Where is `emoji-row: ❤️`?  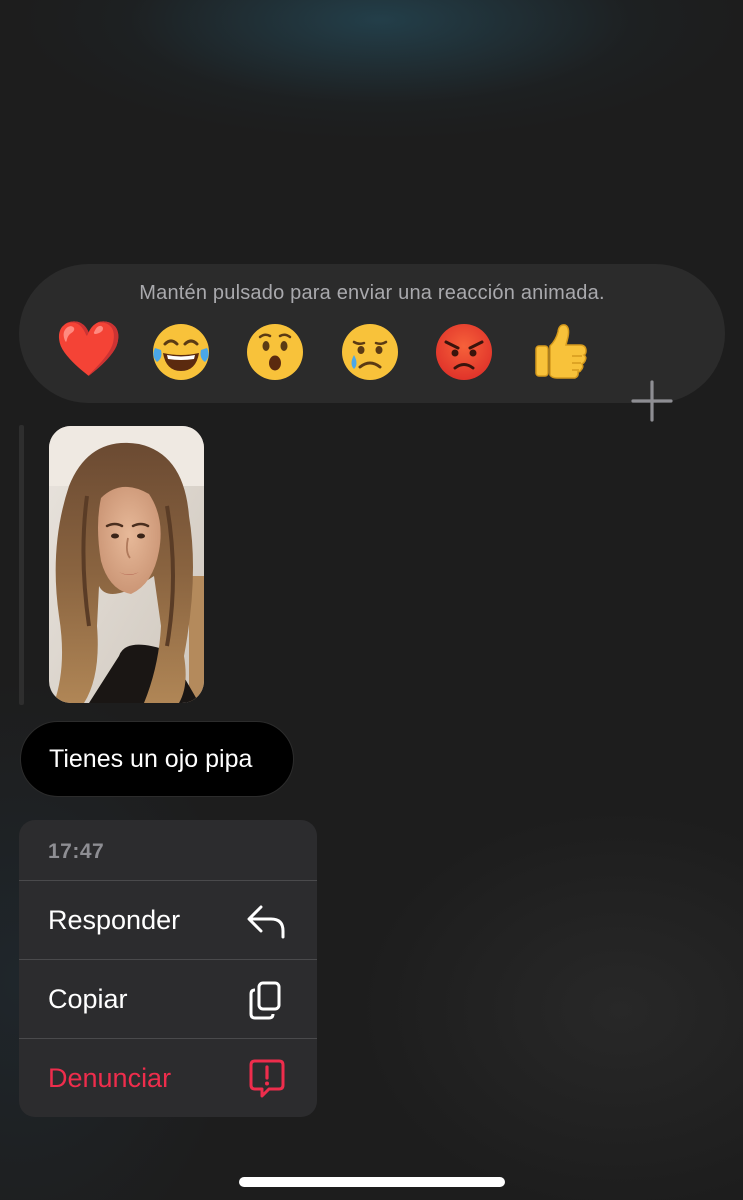
emoji-row: ❤️ is located at coordinates (372, 369).